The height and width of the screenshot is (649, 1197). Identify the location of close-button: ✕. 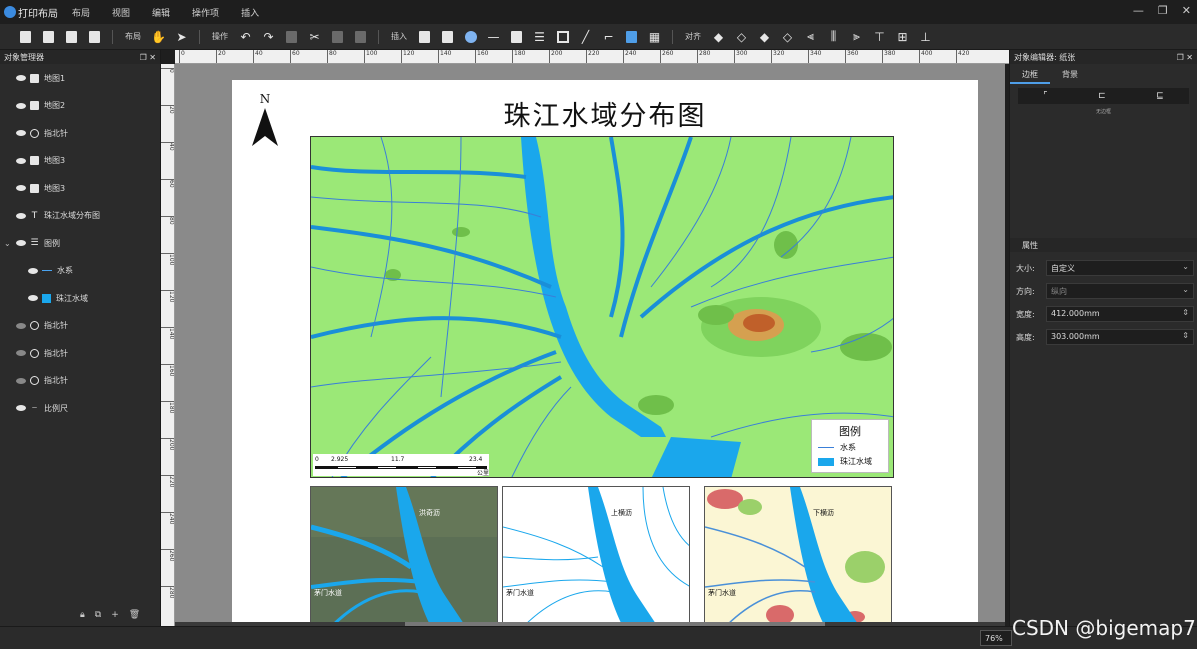
(1186, 10).